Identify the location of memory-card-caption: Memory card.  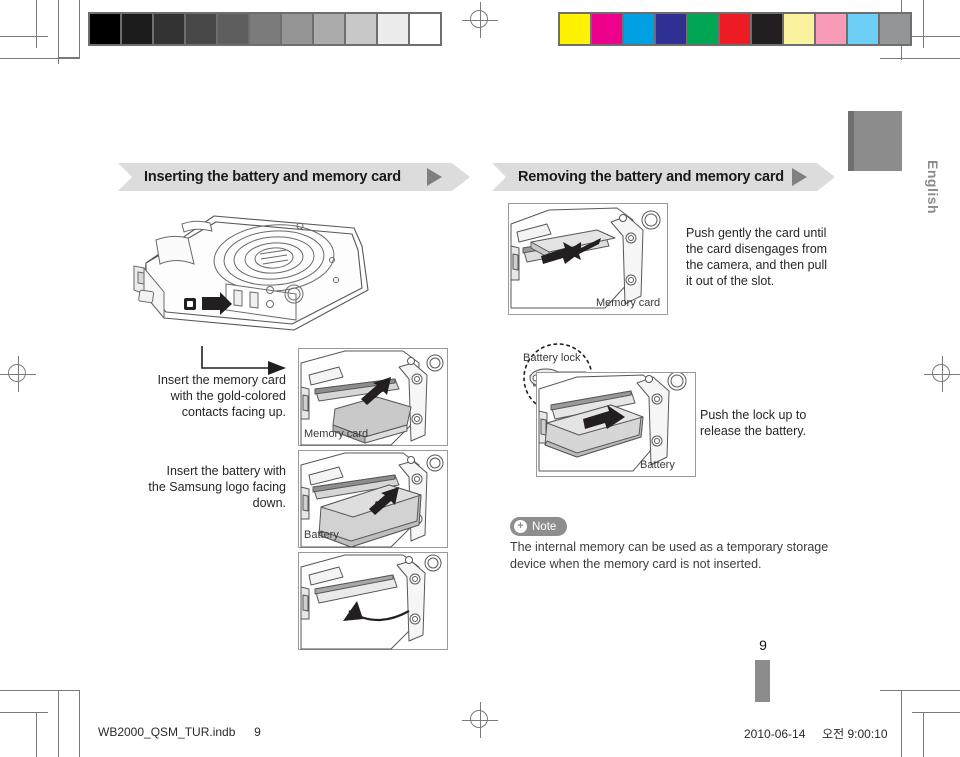
(336, 434).